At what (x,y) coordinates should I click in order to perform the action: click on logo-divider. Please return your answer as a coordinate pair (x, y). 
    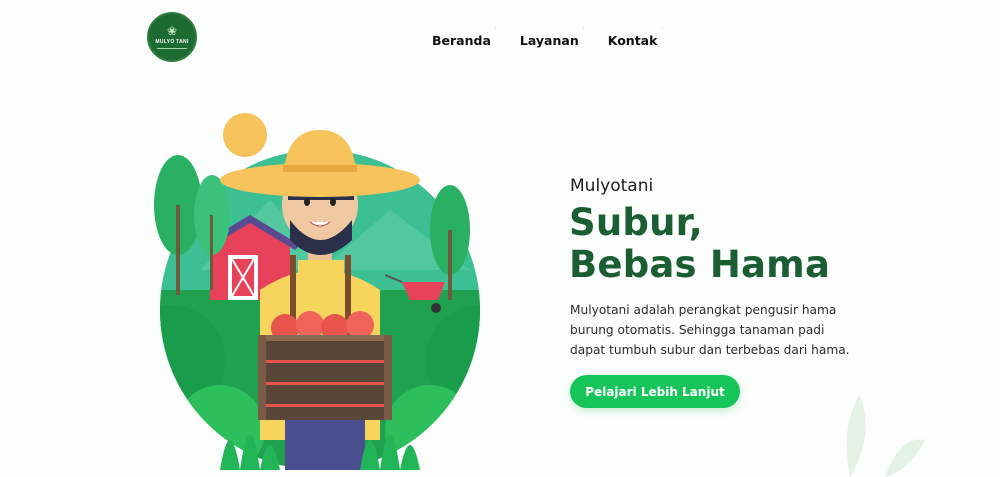
    Looking at the image, I should click on (172, 48).